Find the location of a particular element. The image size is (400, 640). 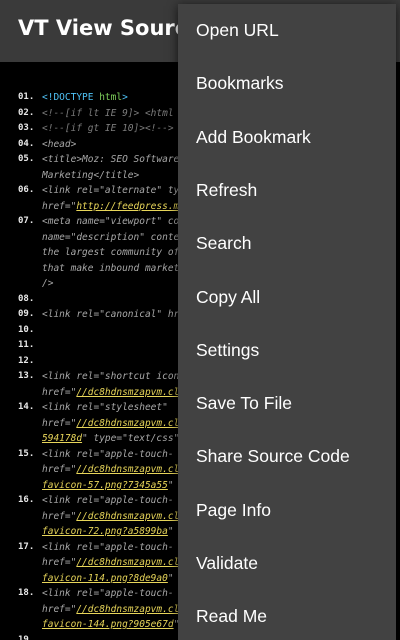

code-token: <link rel="canonical" hr is located at coordinates (111, 314).